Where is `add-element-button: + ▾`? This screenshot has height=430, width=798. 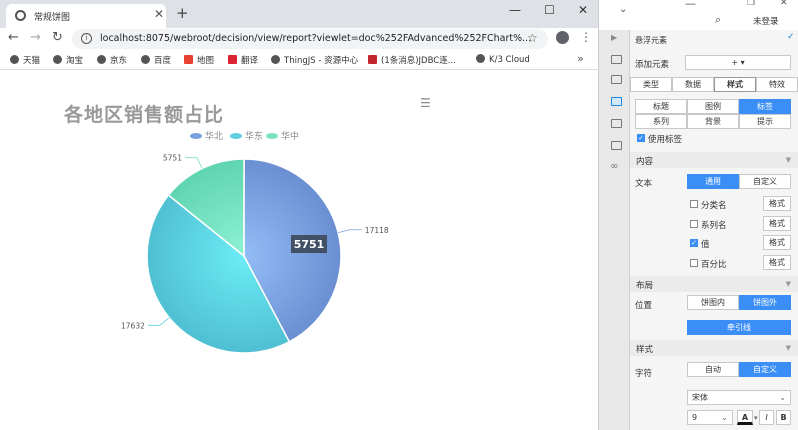 add-element-button: + ▾ is located at coordinates (738, 62).